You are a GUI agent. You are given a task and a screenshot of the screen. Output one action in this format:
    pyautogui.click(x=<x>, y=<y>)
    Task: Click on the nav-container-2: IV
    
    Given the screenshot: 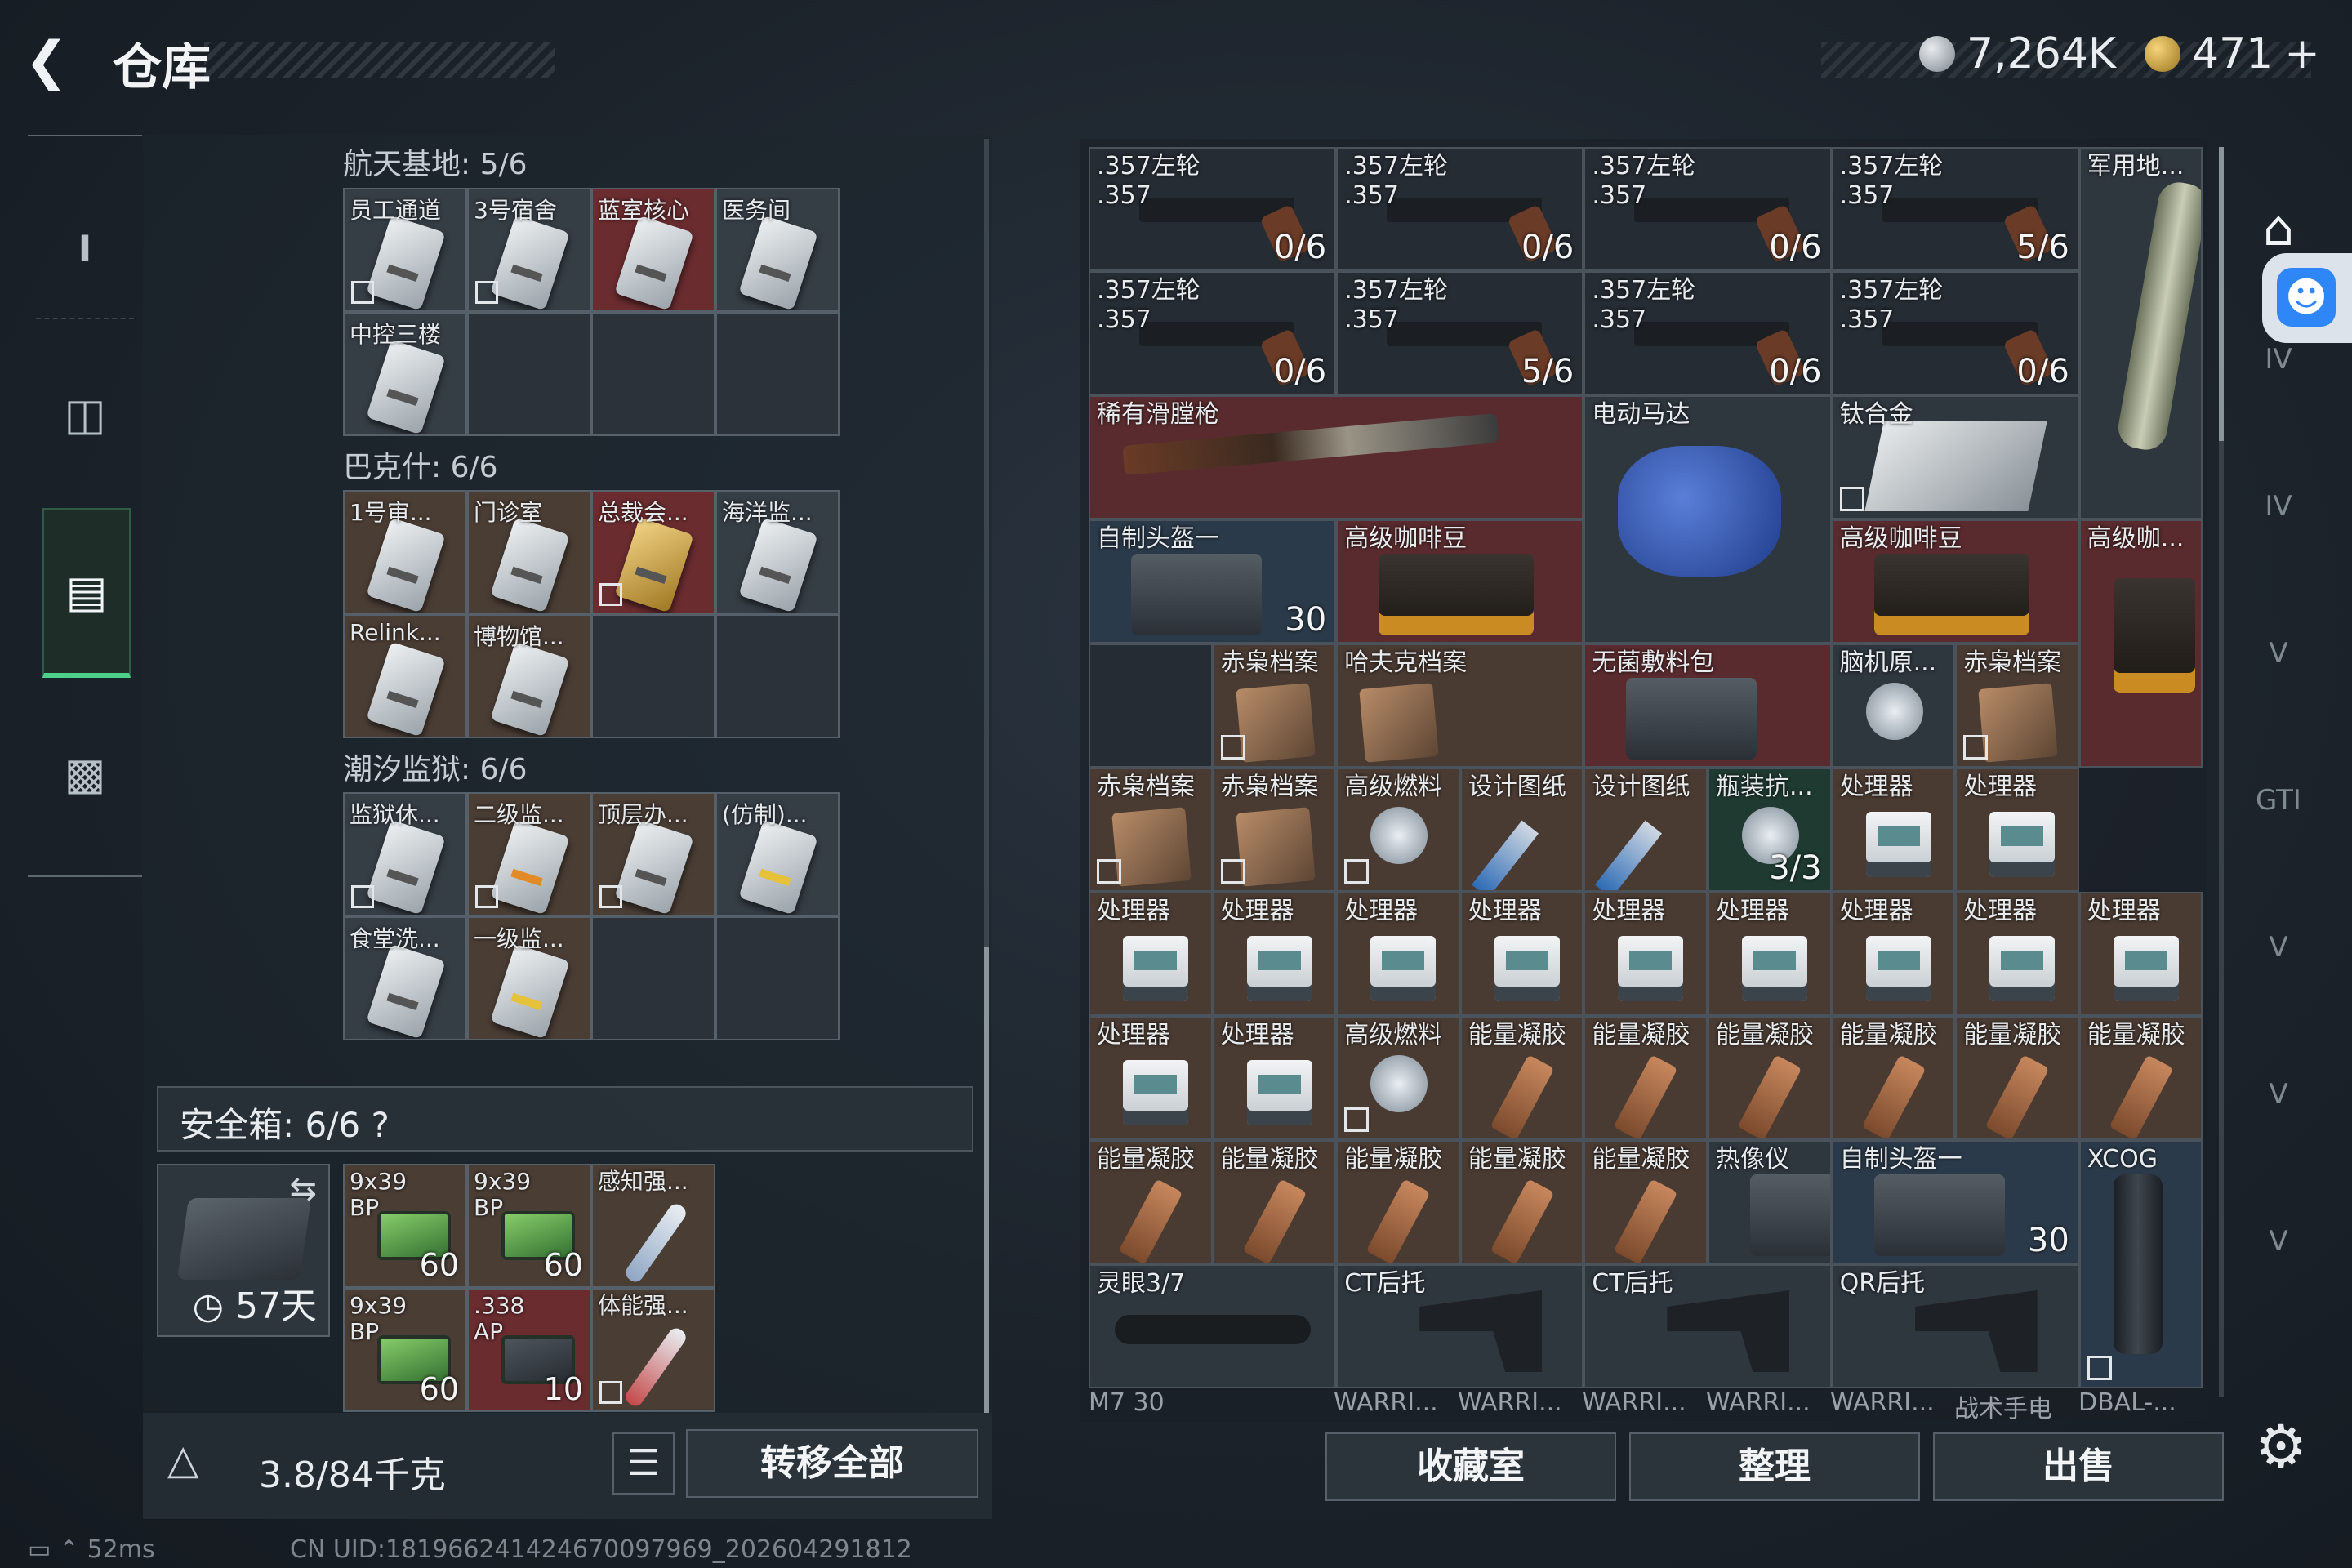 What is the action you would take?
    pyautogui.click(x=2279, y=506)
    